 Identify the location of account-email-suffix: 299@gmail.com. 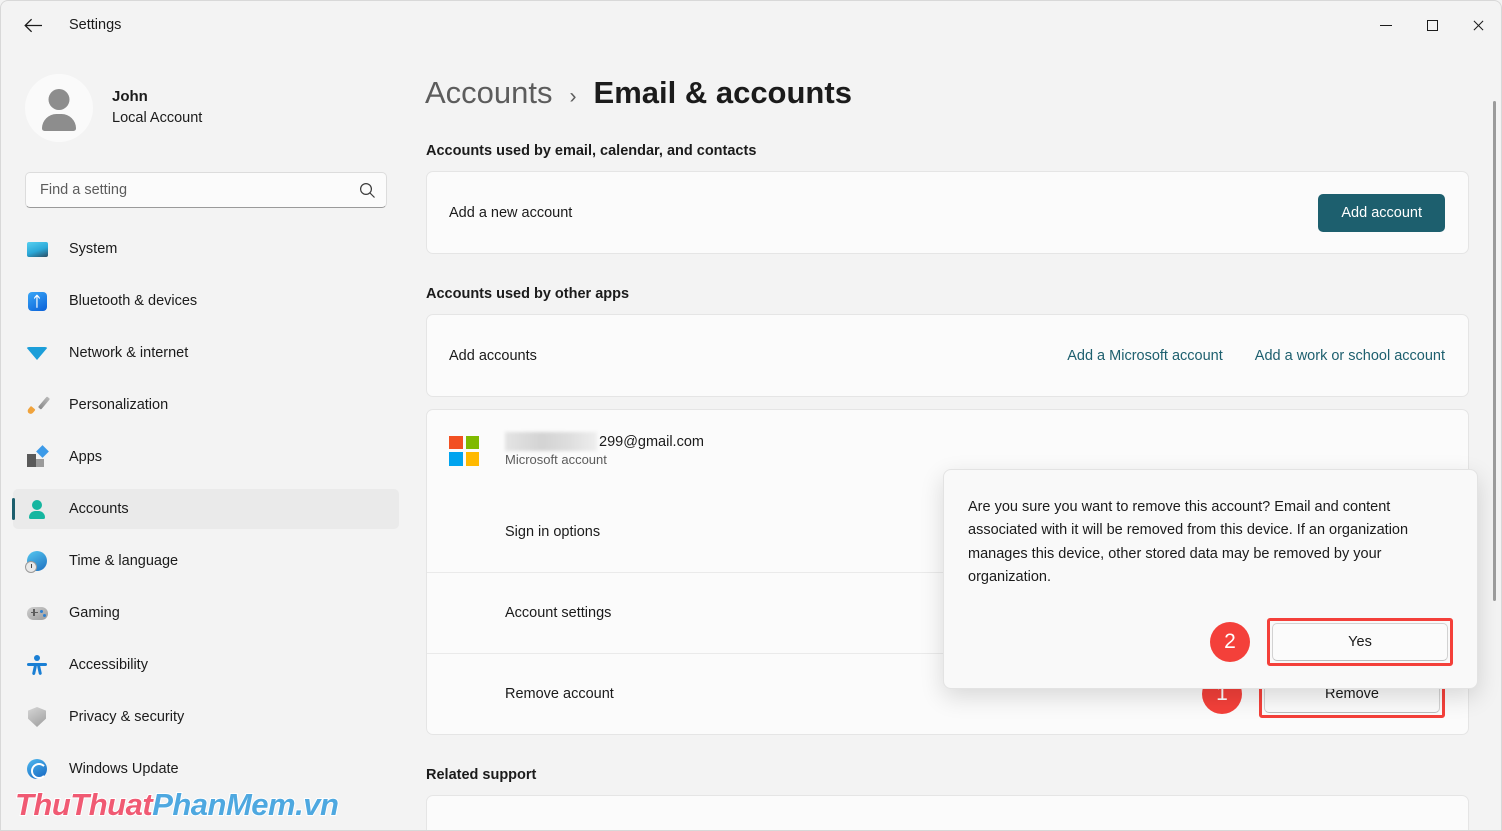
(651, 441).